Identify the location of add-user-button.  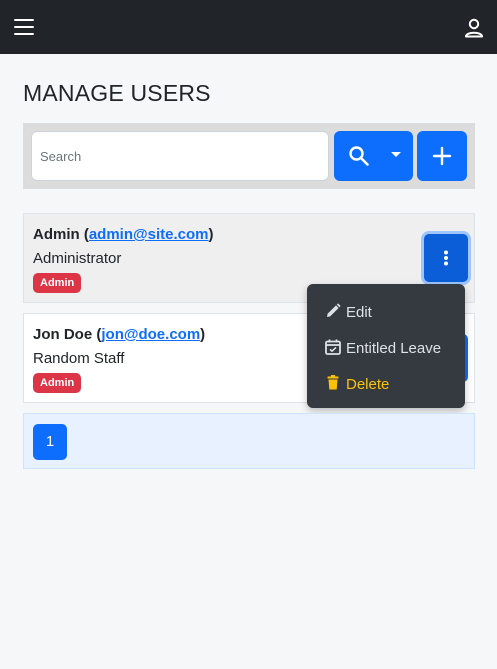
(442, 156).